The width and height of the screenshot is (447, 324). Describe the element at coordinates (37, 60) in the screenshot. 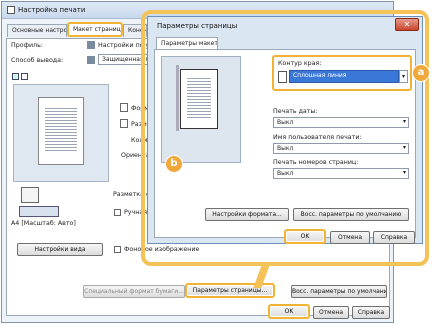

I see `output-method-label: Способ вывода:` at that location.